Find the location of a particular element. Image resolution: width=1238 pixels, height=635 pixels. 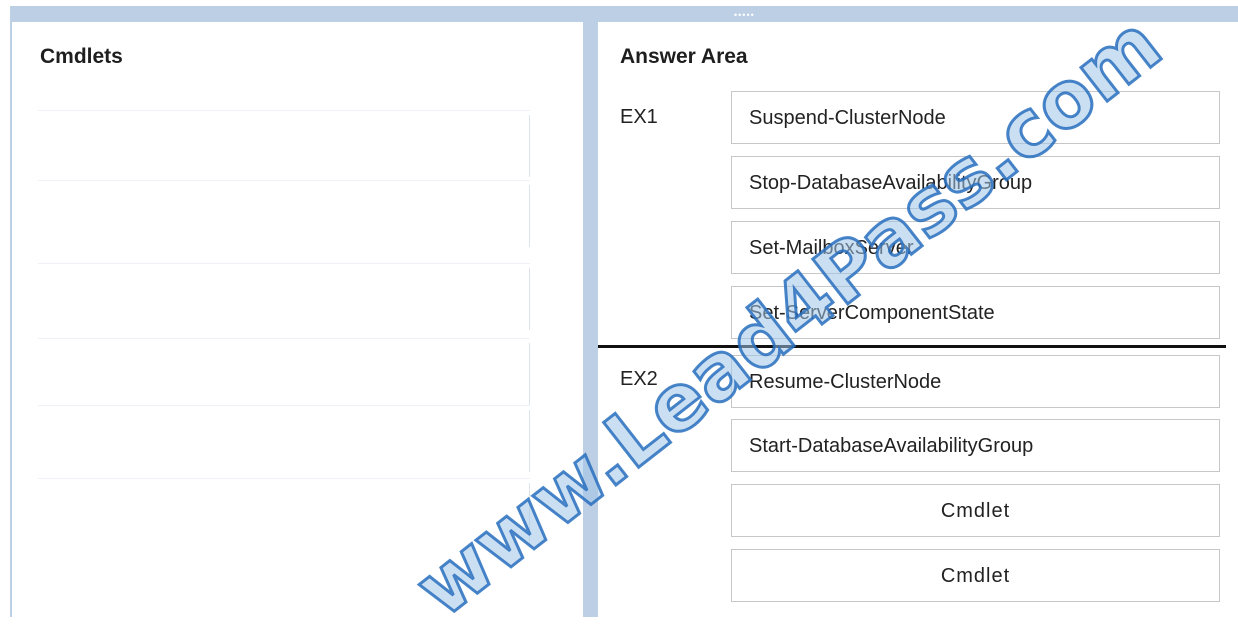

cmdlets-title: Cmdlets is located at coordinates (81, 56).